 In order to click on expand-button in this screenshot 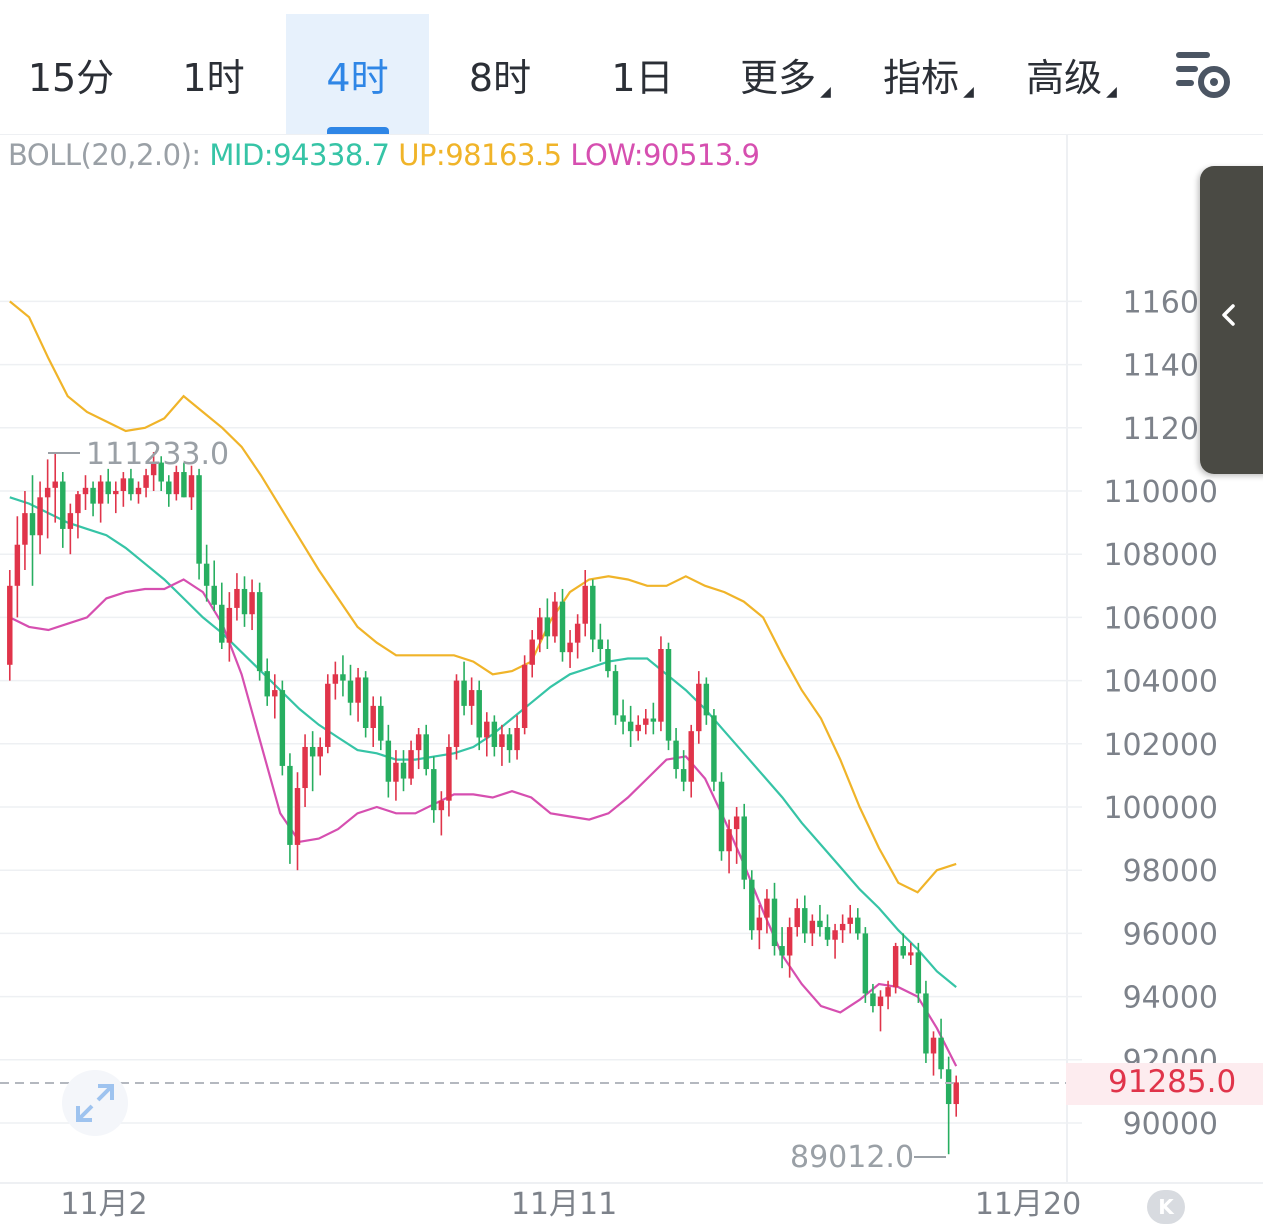, I will do `click(95, 1103)`.